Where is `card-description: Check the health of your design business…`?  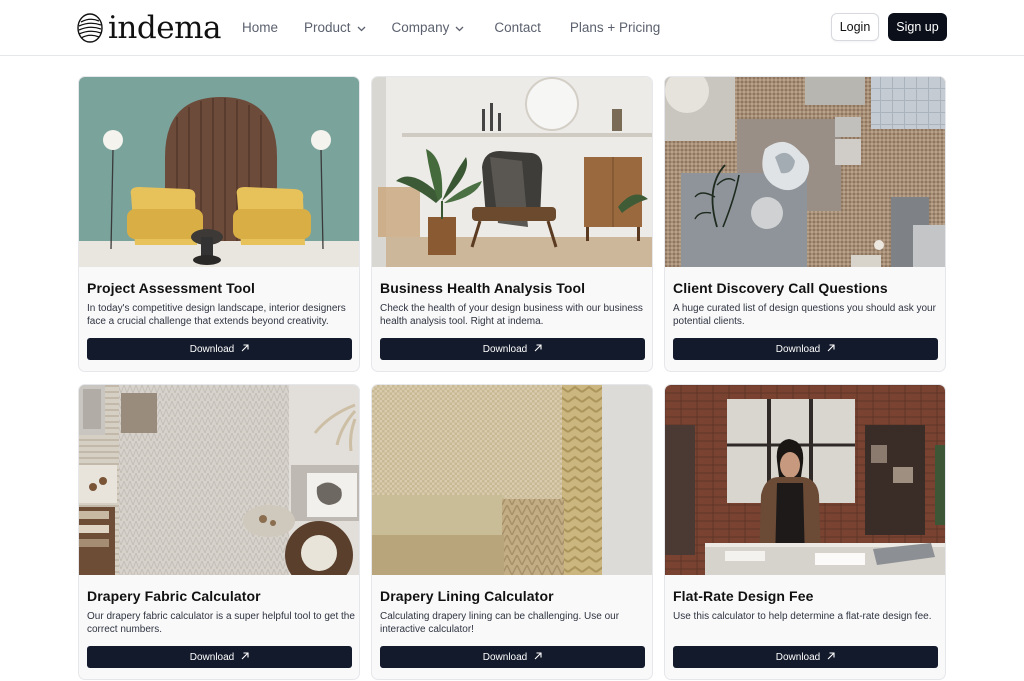 card-description: Check the health of your design business… is located at coordinates (511, 315).